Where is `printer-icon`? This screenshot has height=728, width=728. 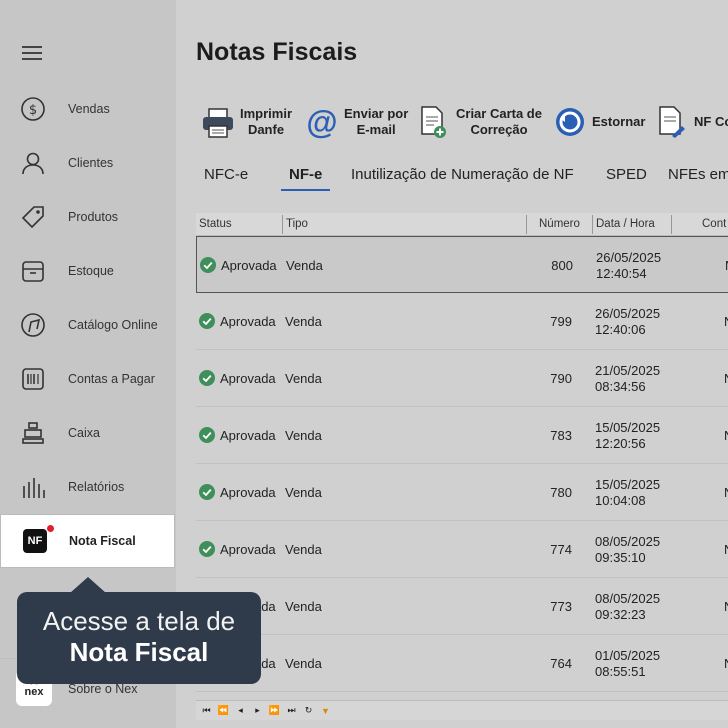
printer-icon is located at coordinates (218, 123).